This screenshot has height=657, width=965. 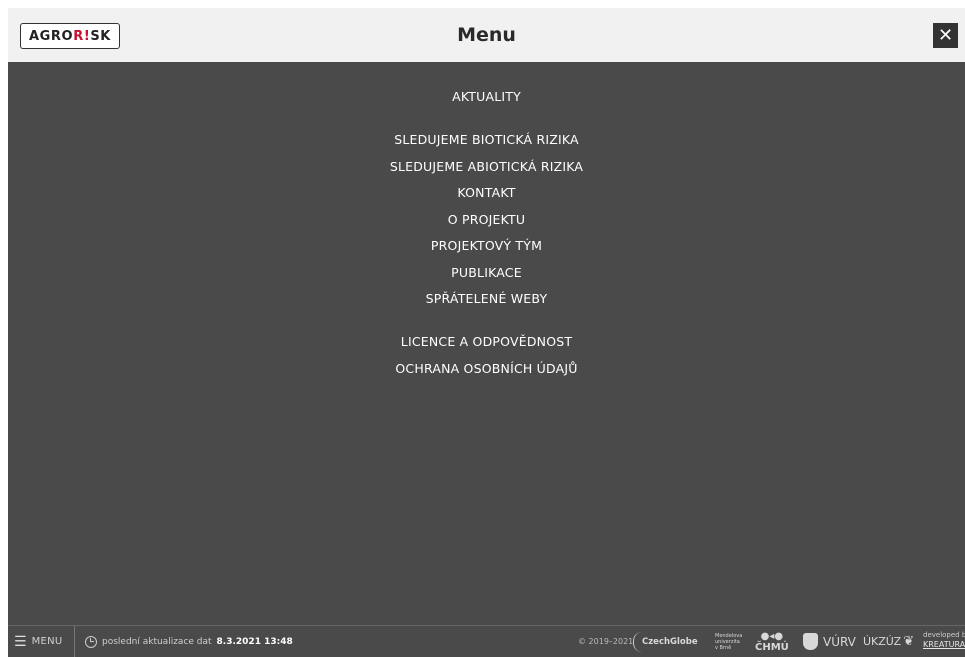 I want to click on developed-by: developed by KREATURA, so click(x=944, y=640).